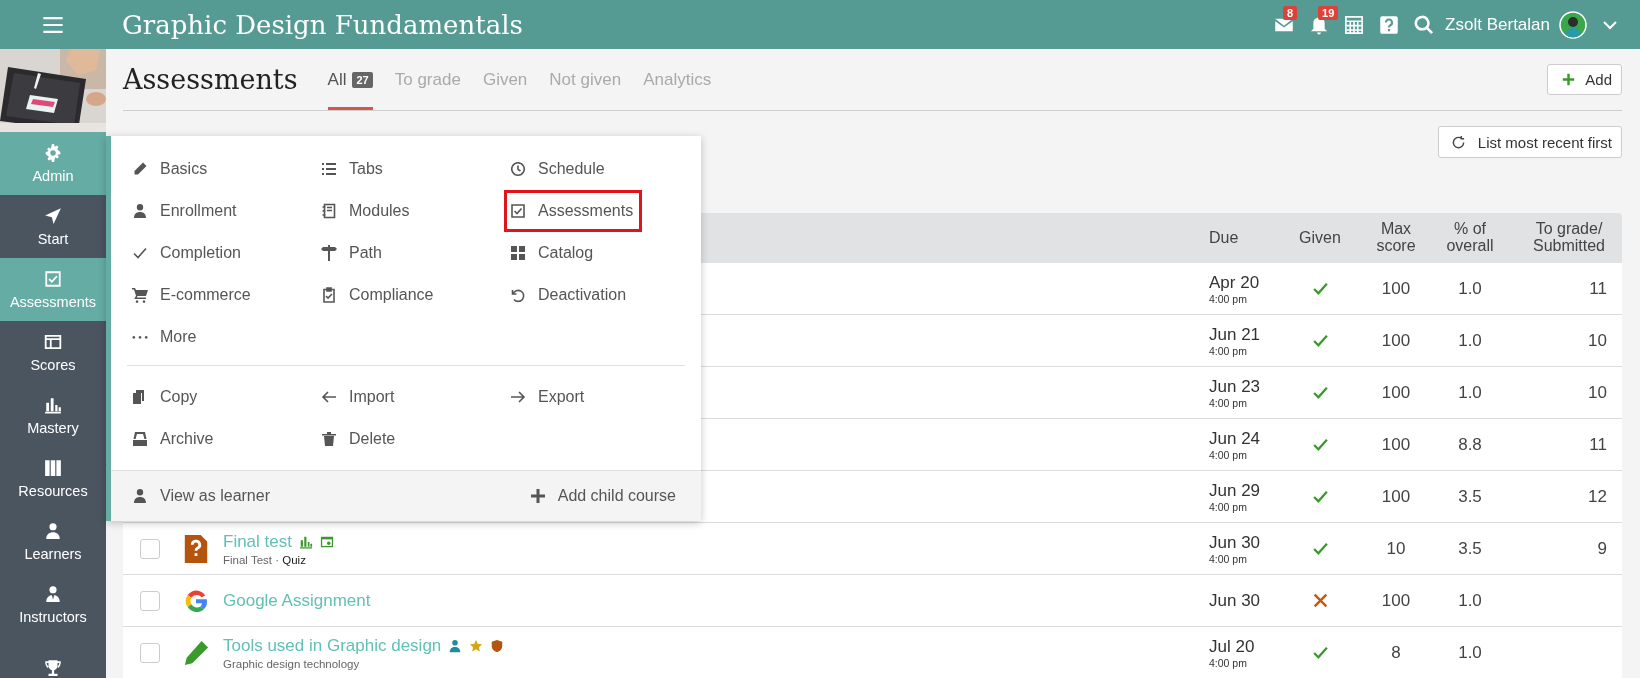  I want to click on arrow-left-icon, so click(329, 397).